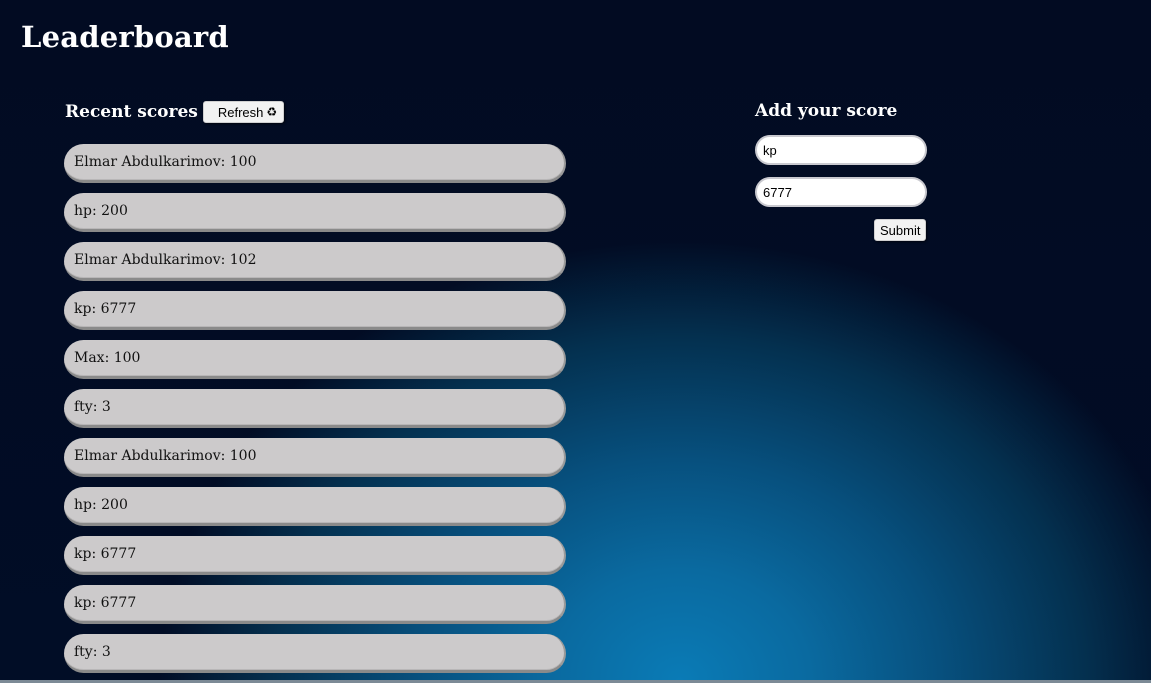 The image size is (1151, 683). Describe the element at coordinates (841, 192) in the screenshot. I see `score-input` at that location.